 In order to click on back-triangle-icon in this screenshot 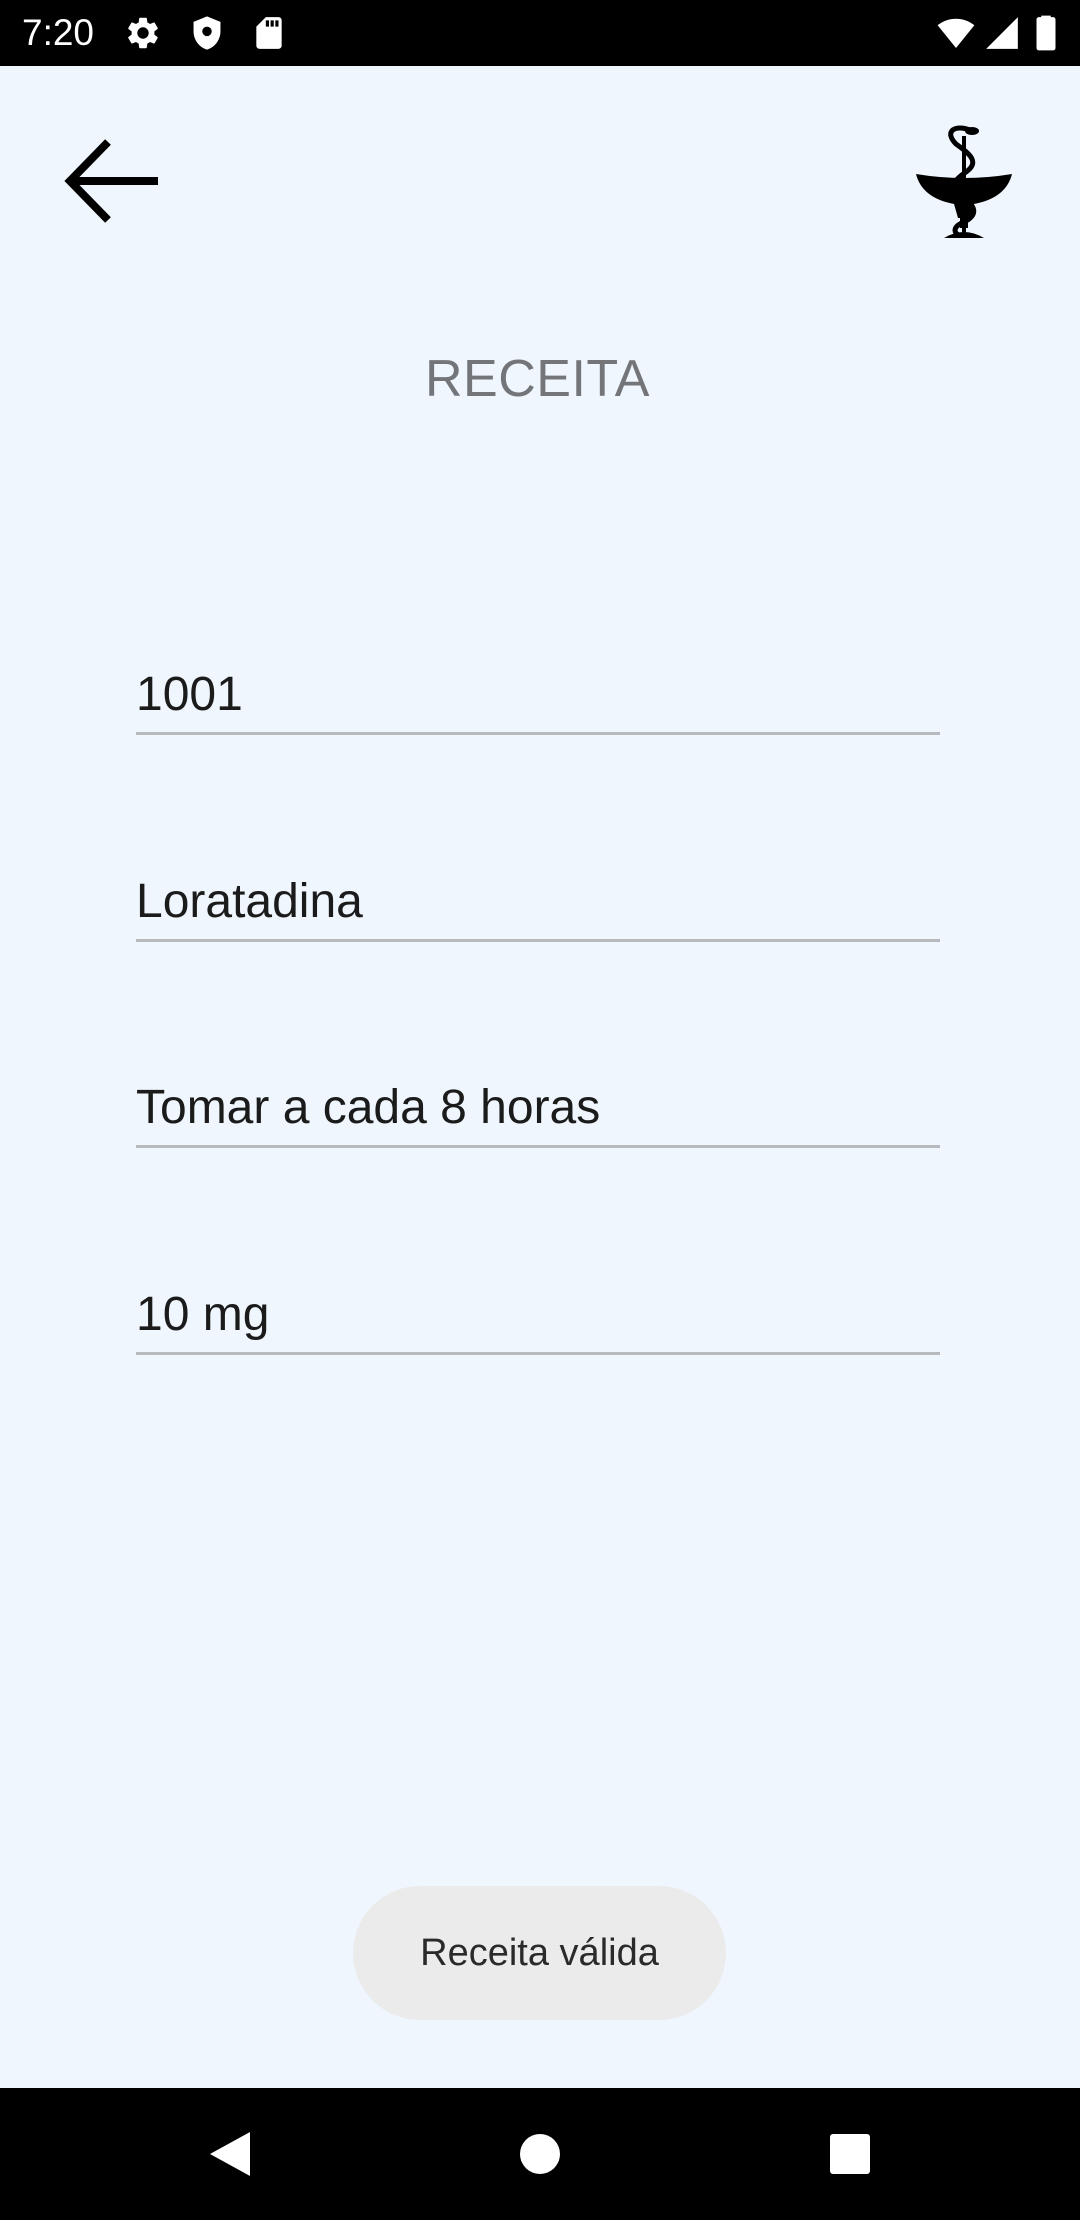, I will do `click(230, 2154)`.